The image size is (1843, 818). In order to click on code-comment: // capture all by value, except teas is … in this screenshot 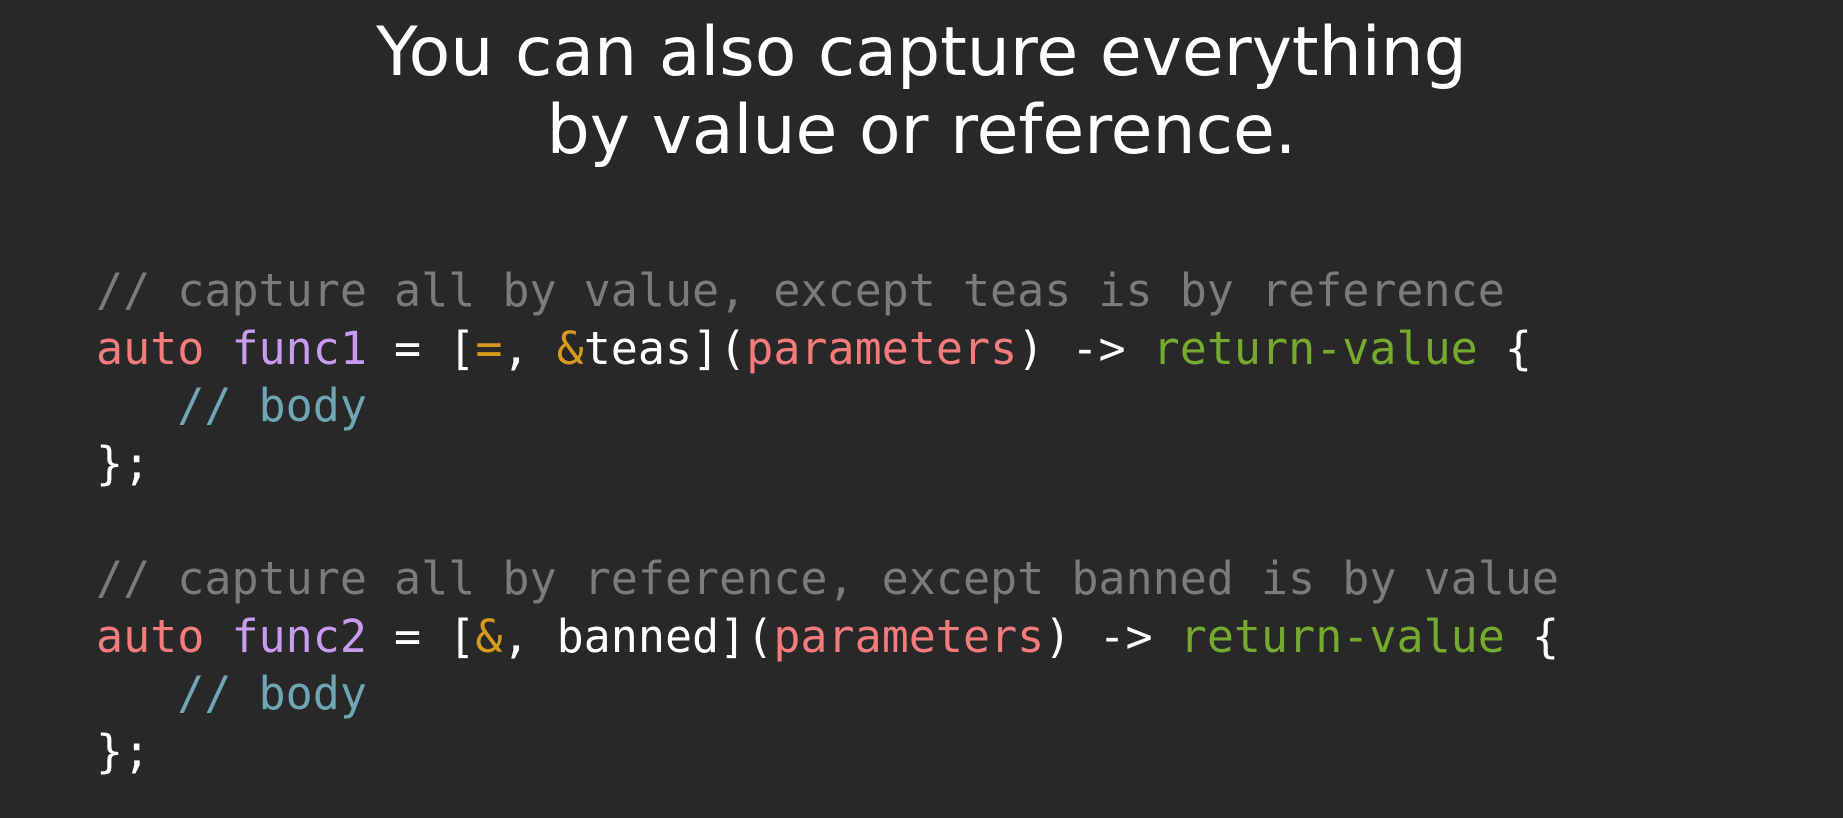, I will do `click(800, 290)`.